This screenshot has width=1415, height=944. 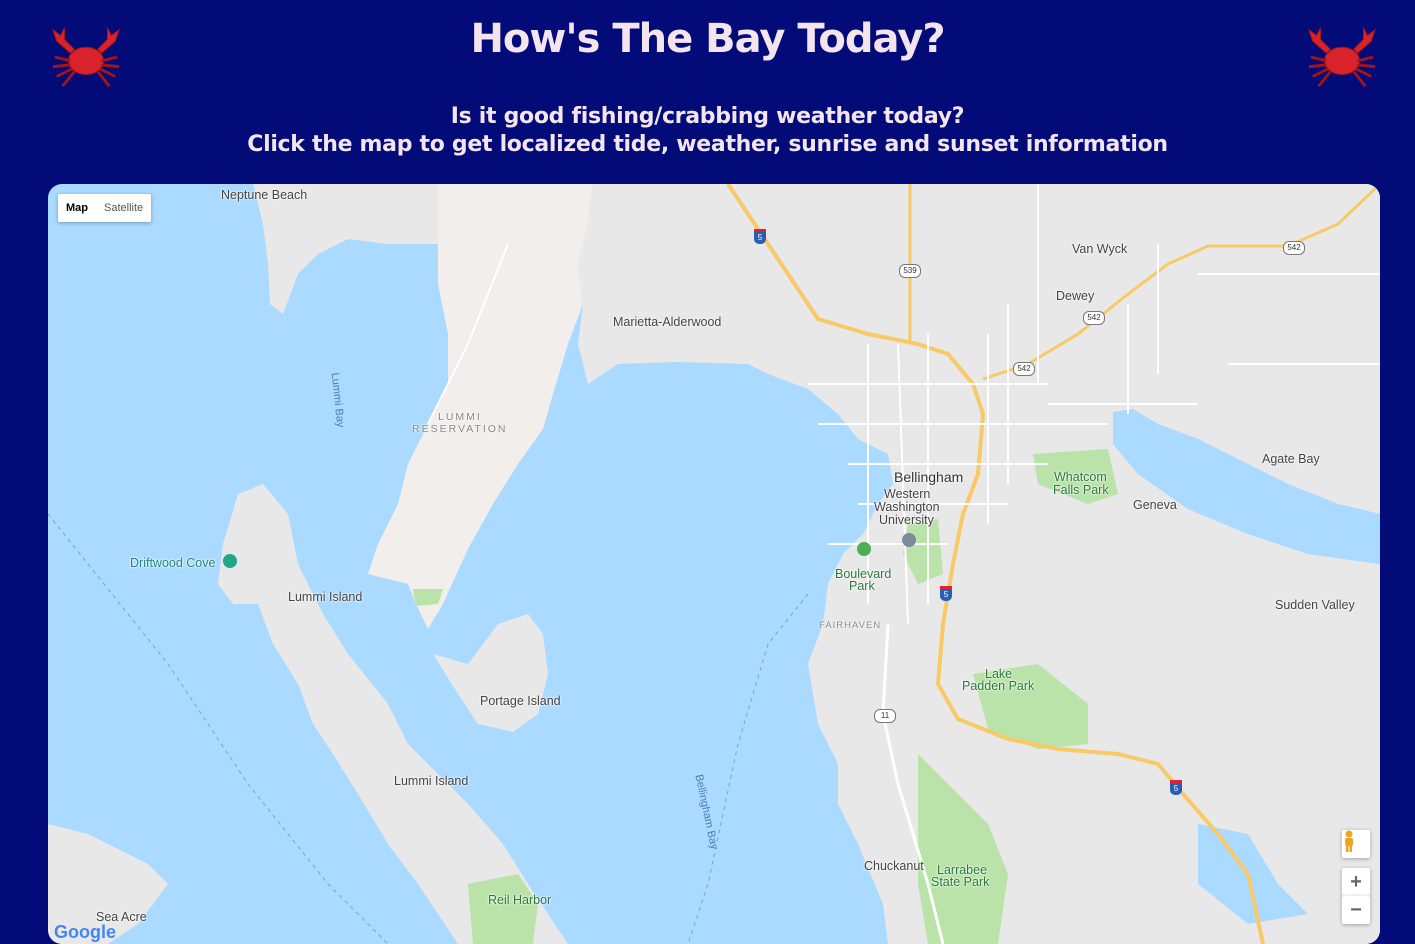 I want to click on university-marker, so click(x=909, y=540).